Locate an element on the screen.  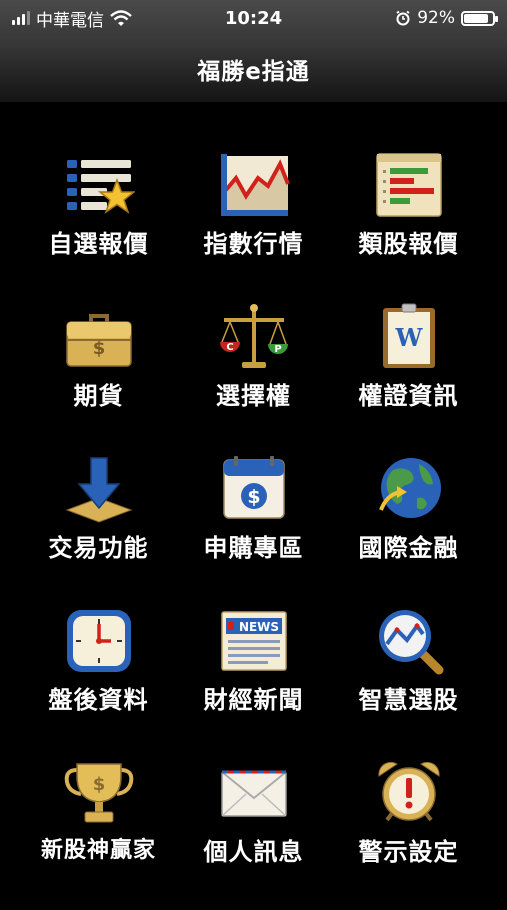
alarm-clock-icon is located at coordinates (409, 793).